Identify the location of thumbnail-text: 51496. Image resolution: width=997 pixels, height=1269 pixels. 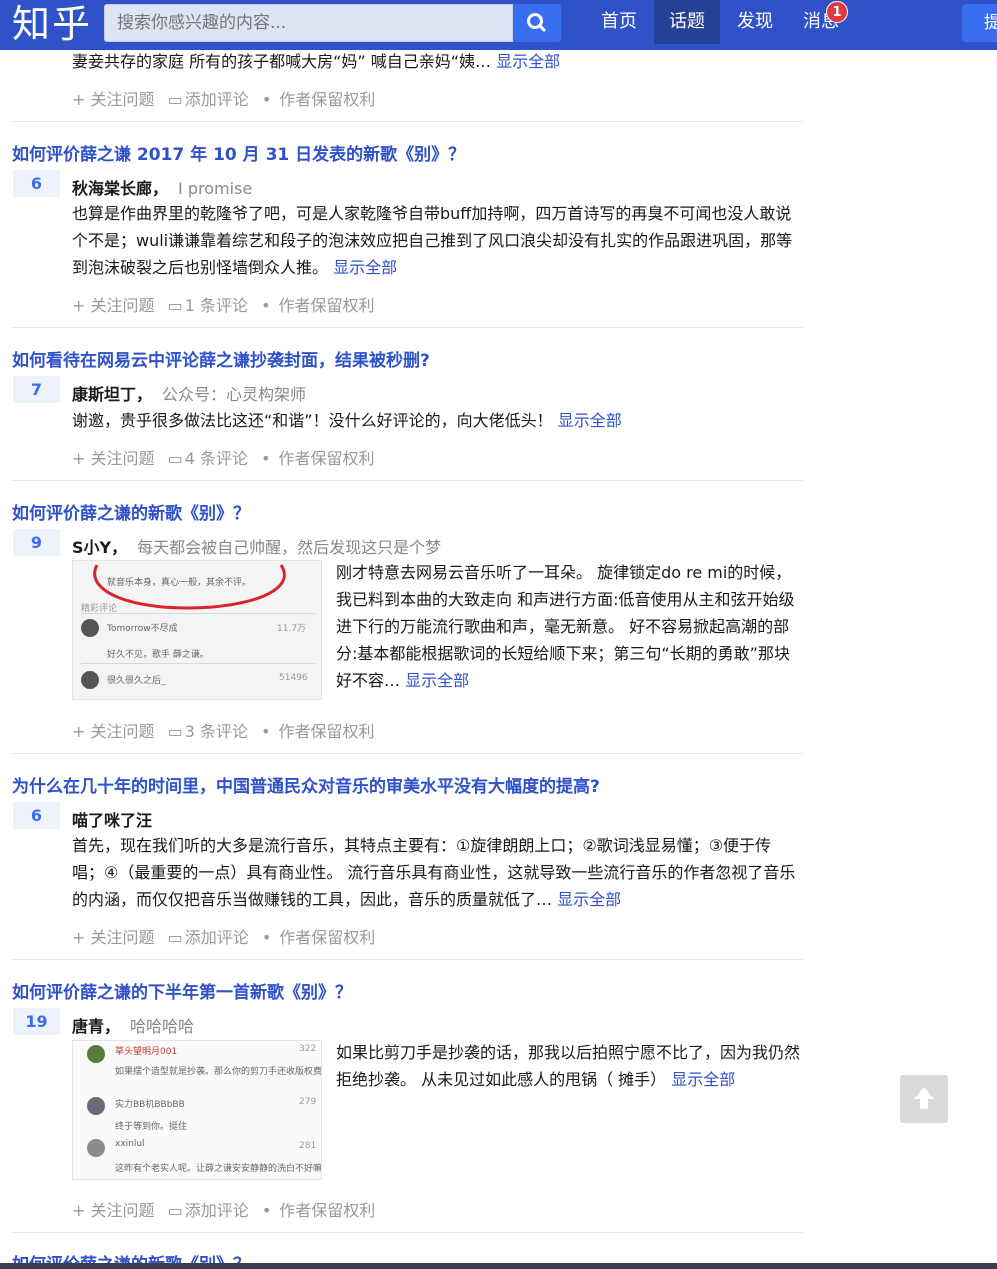
(293, 678).